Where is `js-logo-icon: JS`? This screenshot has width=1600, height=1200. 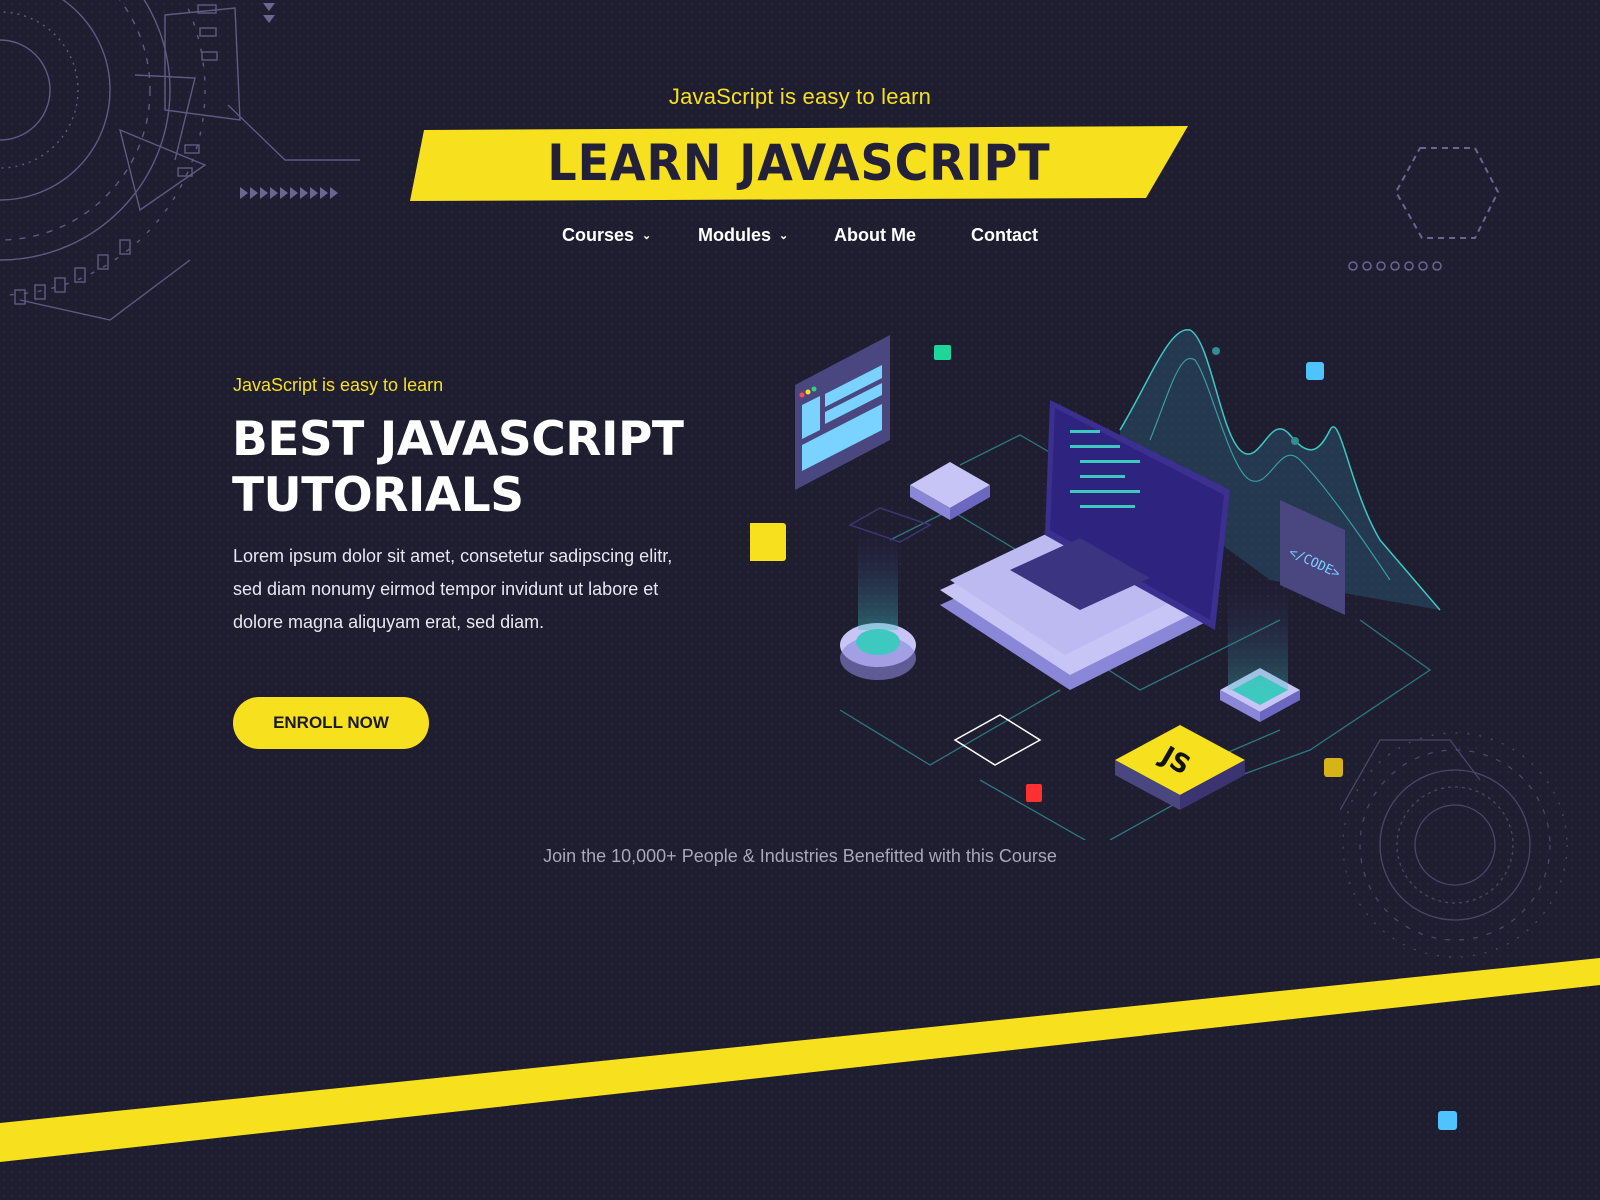
js-logo-icon: JS is located at coordinates (1180, 767).